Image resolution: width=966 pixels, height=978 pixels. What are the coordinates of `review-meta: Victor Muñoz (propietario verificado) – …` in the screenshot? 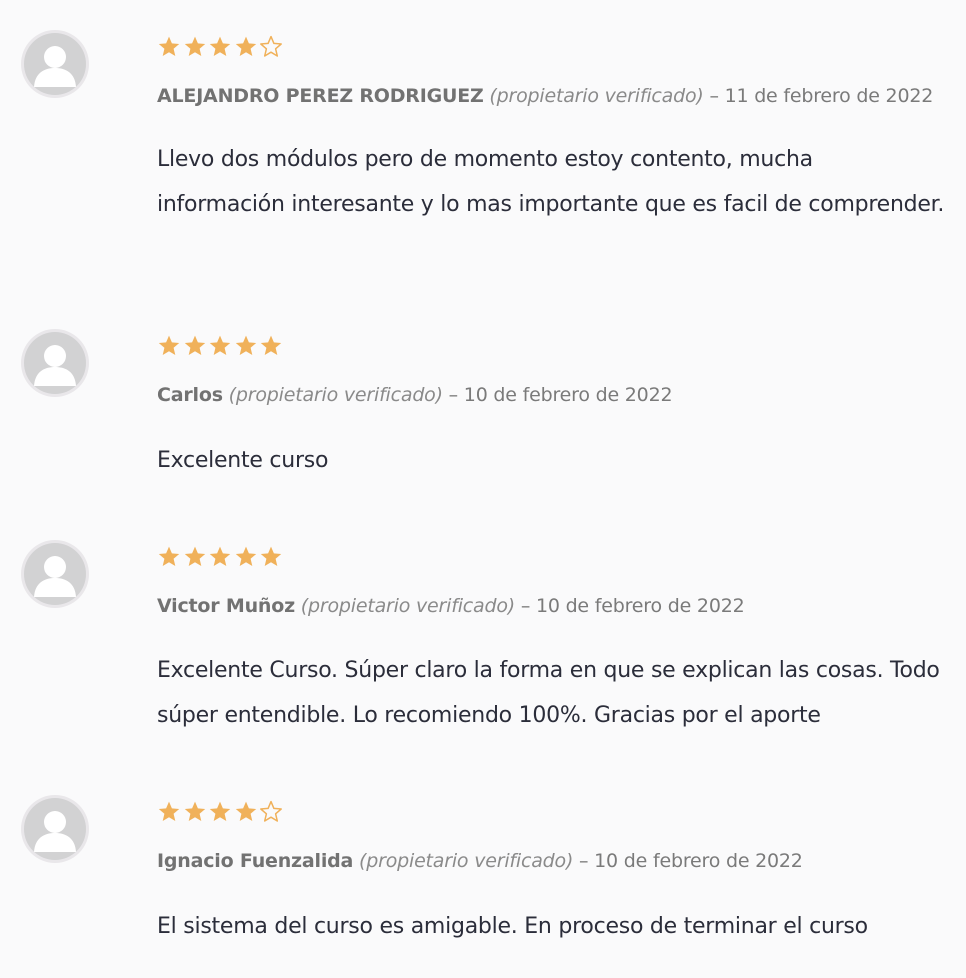 It's located at (451, 606).